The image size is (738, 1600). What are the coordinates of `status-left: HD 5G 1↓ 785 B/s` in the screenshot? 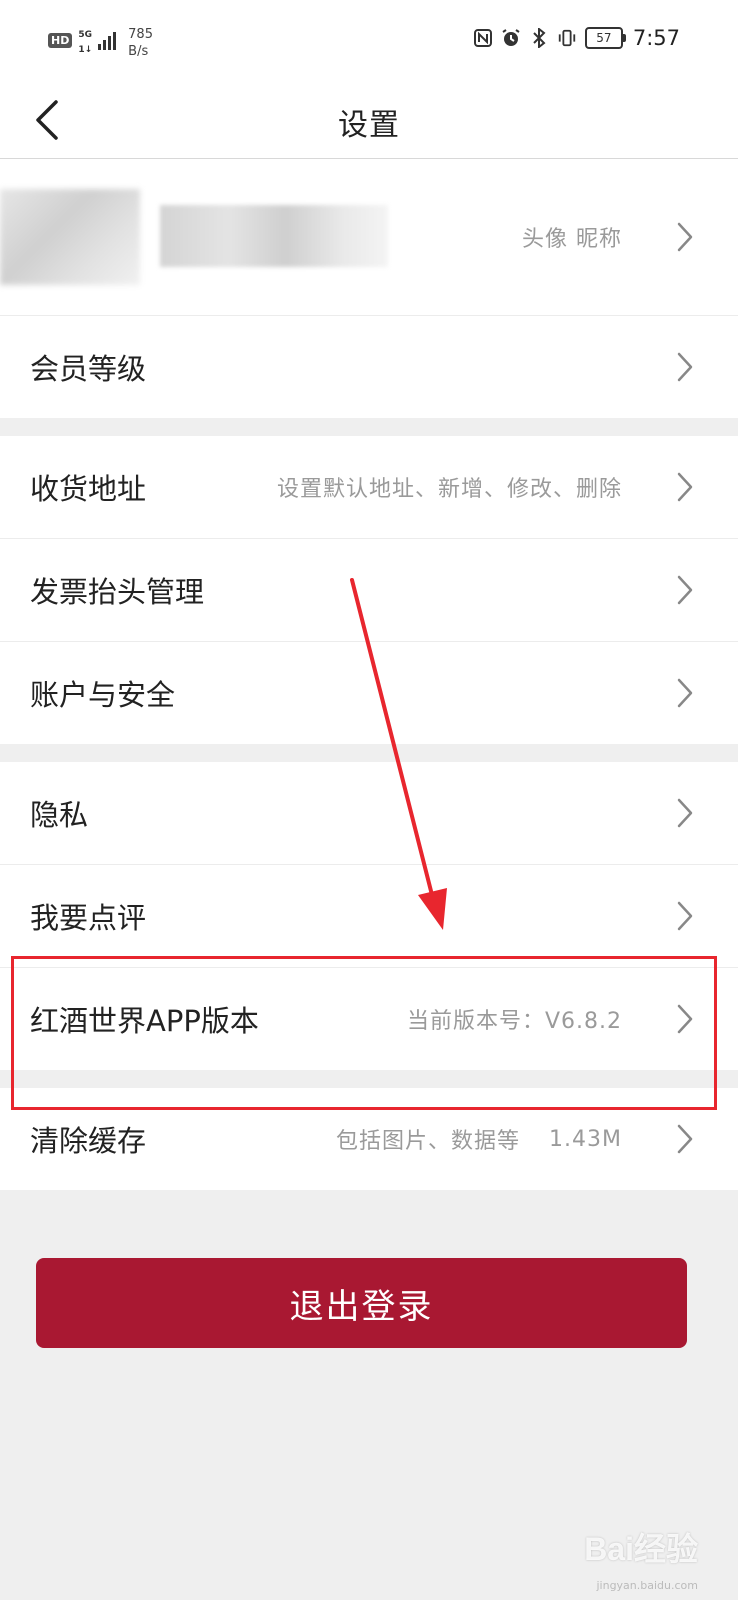 It's located at (100, 43).